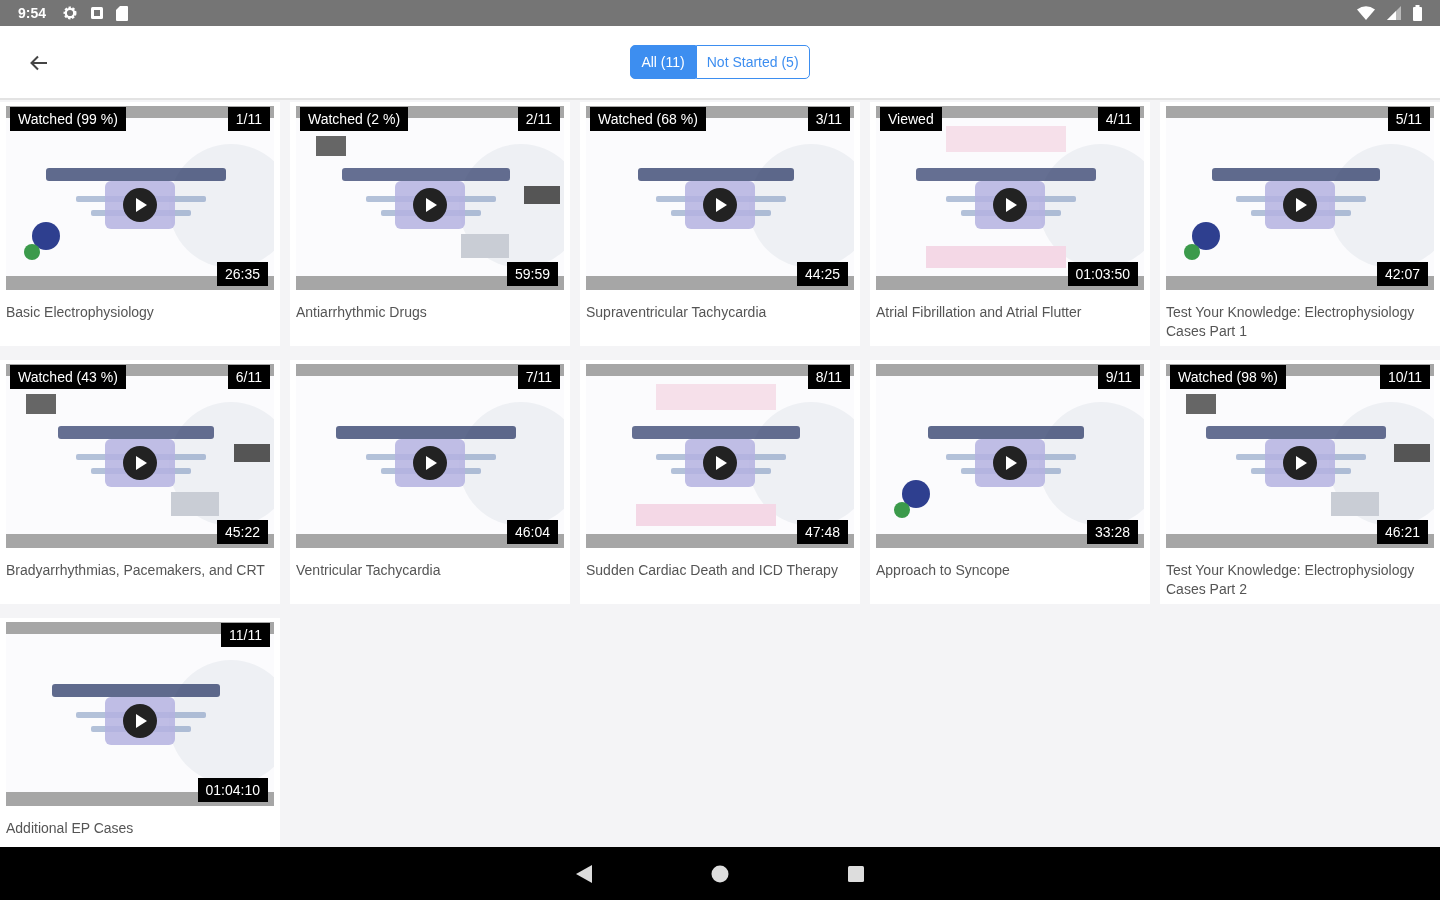 The height and width of the screenshot is (900, 1440). What do you see at coordinates (1112, 532) in the screenshot?
I see `video-duration: 33:28` at bounding box center [1112, 532].